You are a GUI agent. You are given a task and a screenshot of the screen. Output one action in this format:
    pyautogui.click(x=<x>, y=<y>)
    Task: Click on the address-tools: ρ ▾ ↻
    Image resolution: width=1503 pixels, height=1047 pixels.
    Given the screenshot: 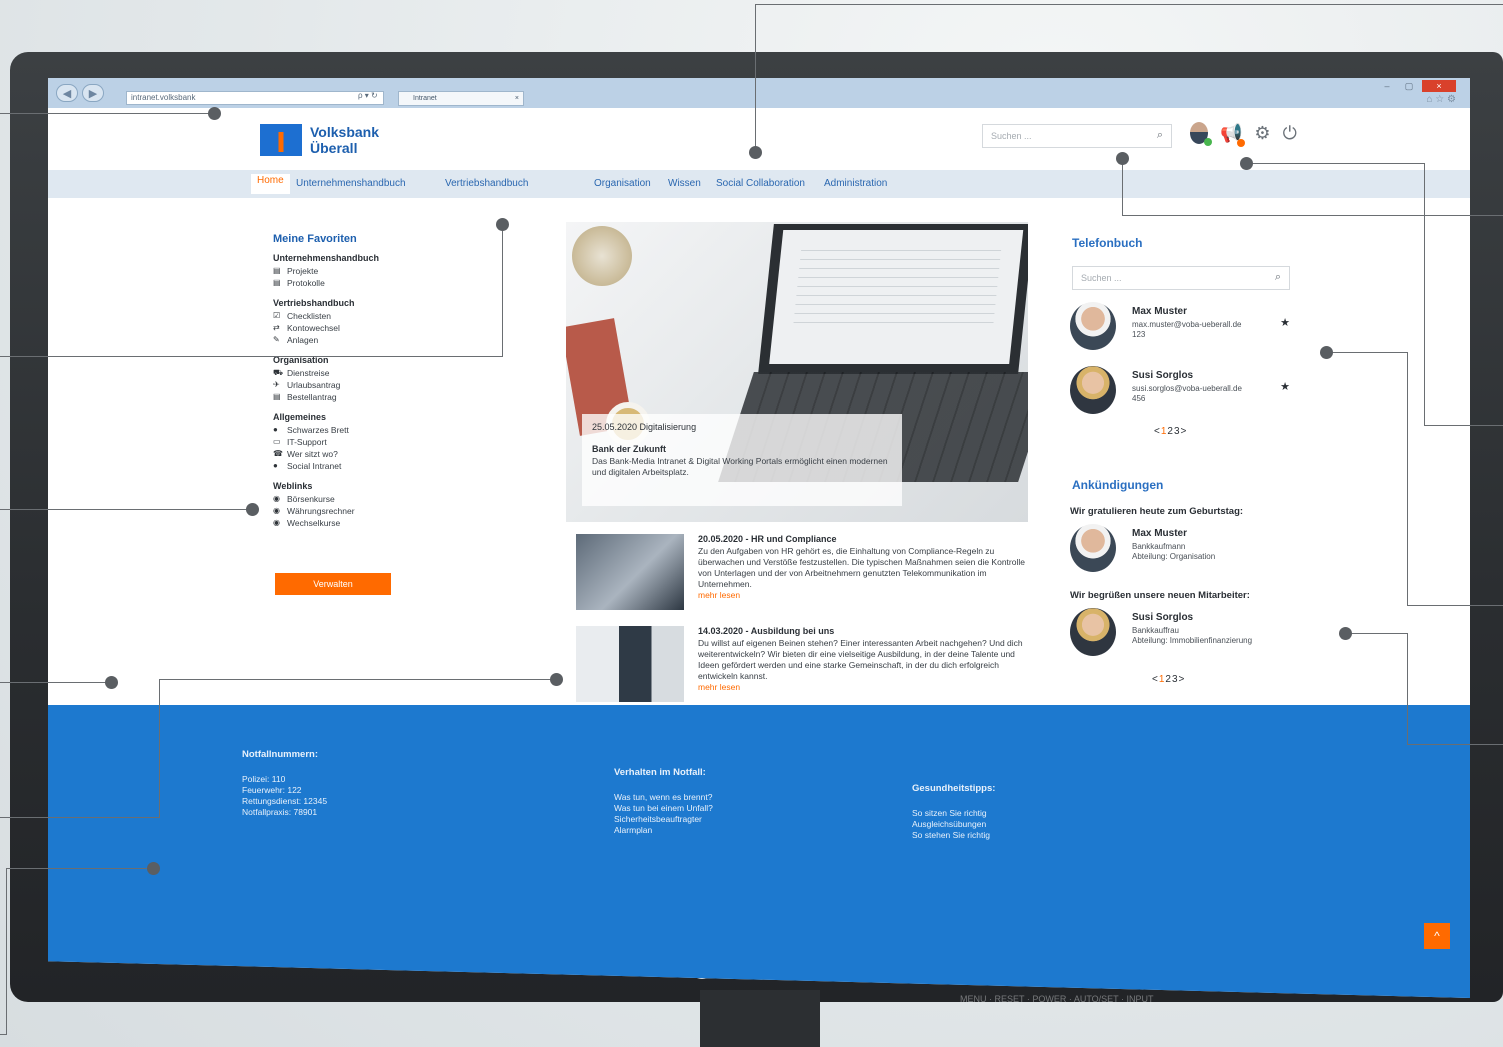 What is the action you would take?
    pyautogui.click(x=368, y=95)
    